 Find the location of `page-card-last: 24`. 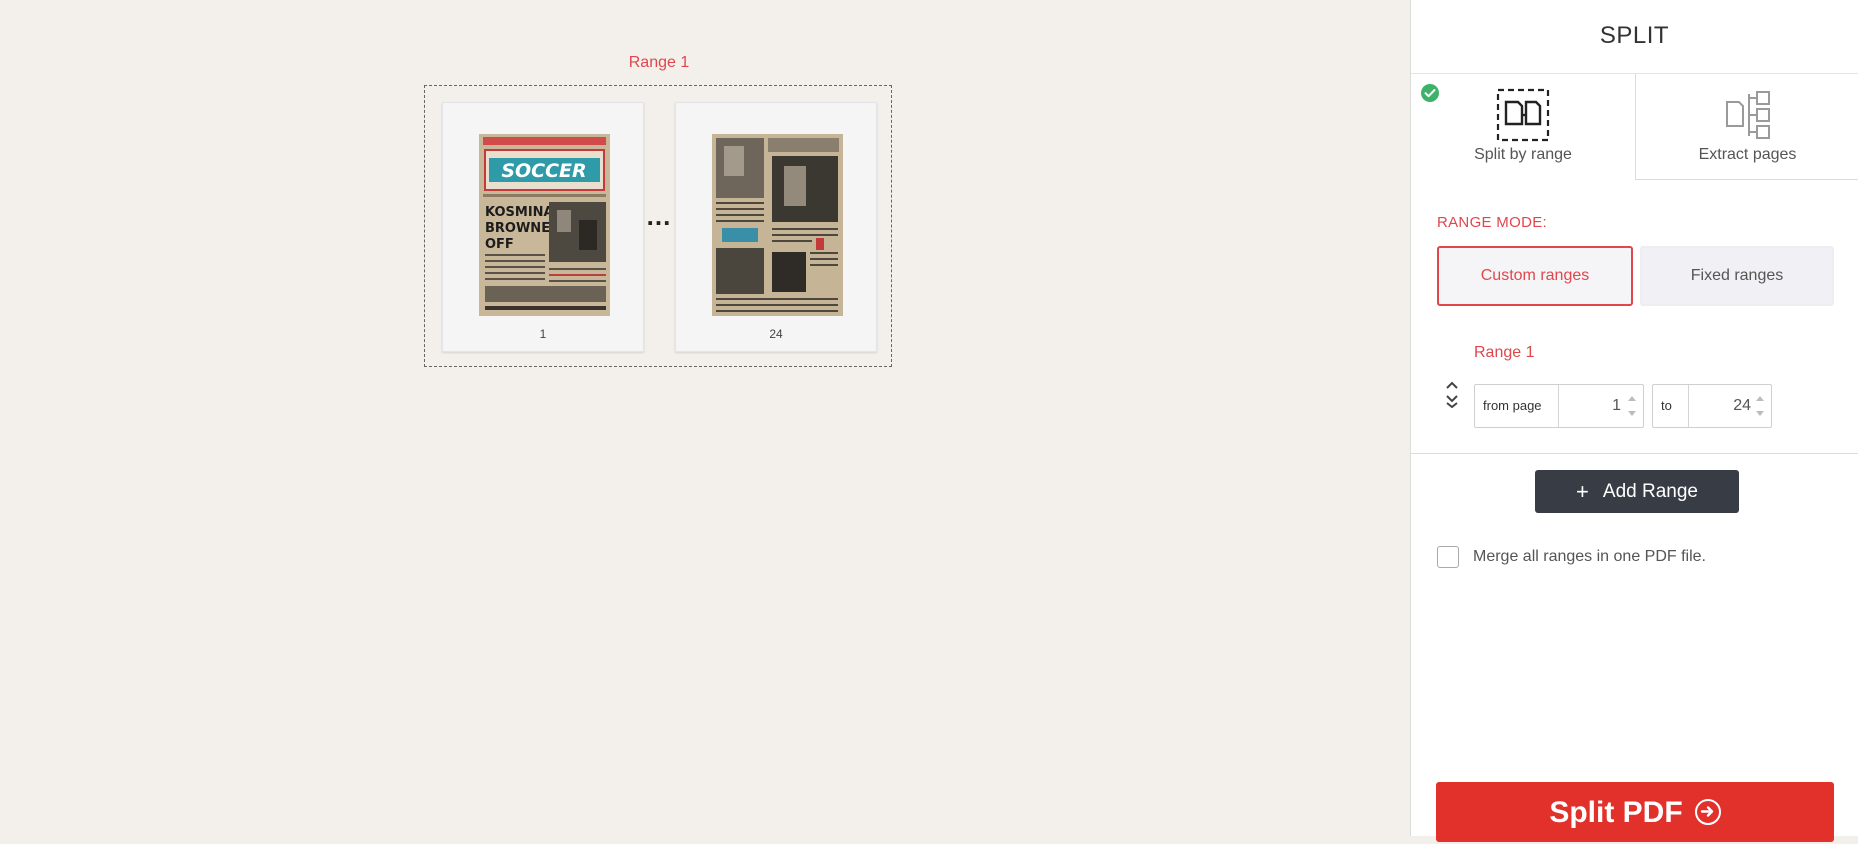

page-card-last: 24 is located at coordinates (776, 227).